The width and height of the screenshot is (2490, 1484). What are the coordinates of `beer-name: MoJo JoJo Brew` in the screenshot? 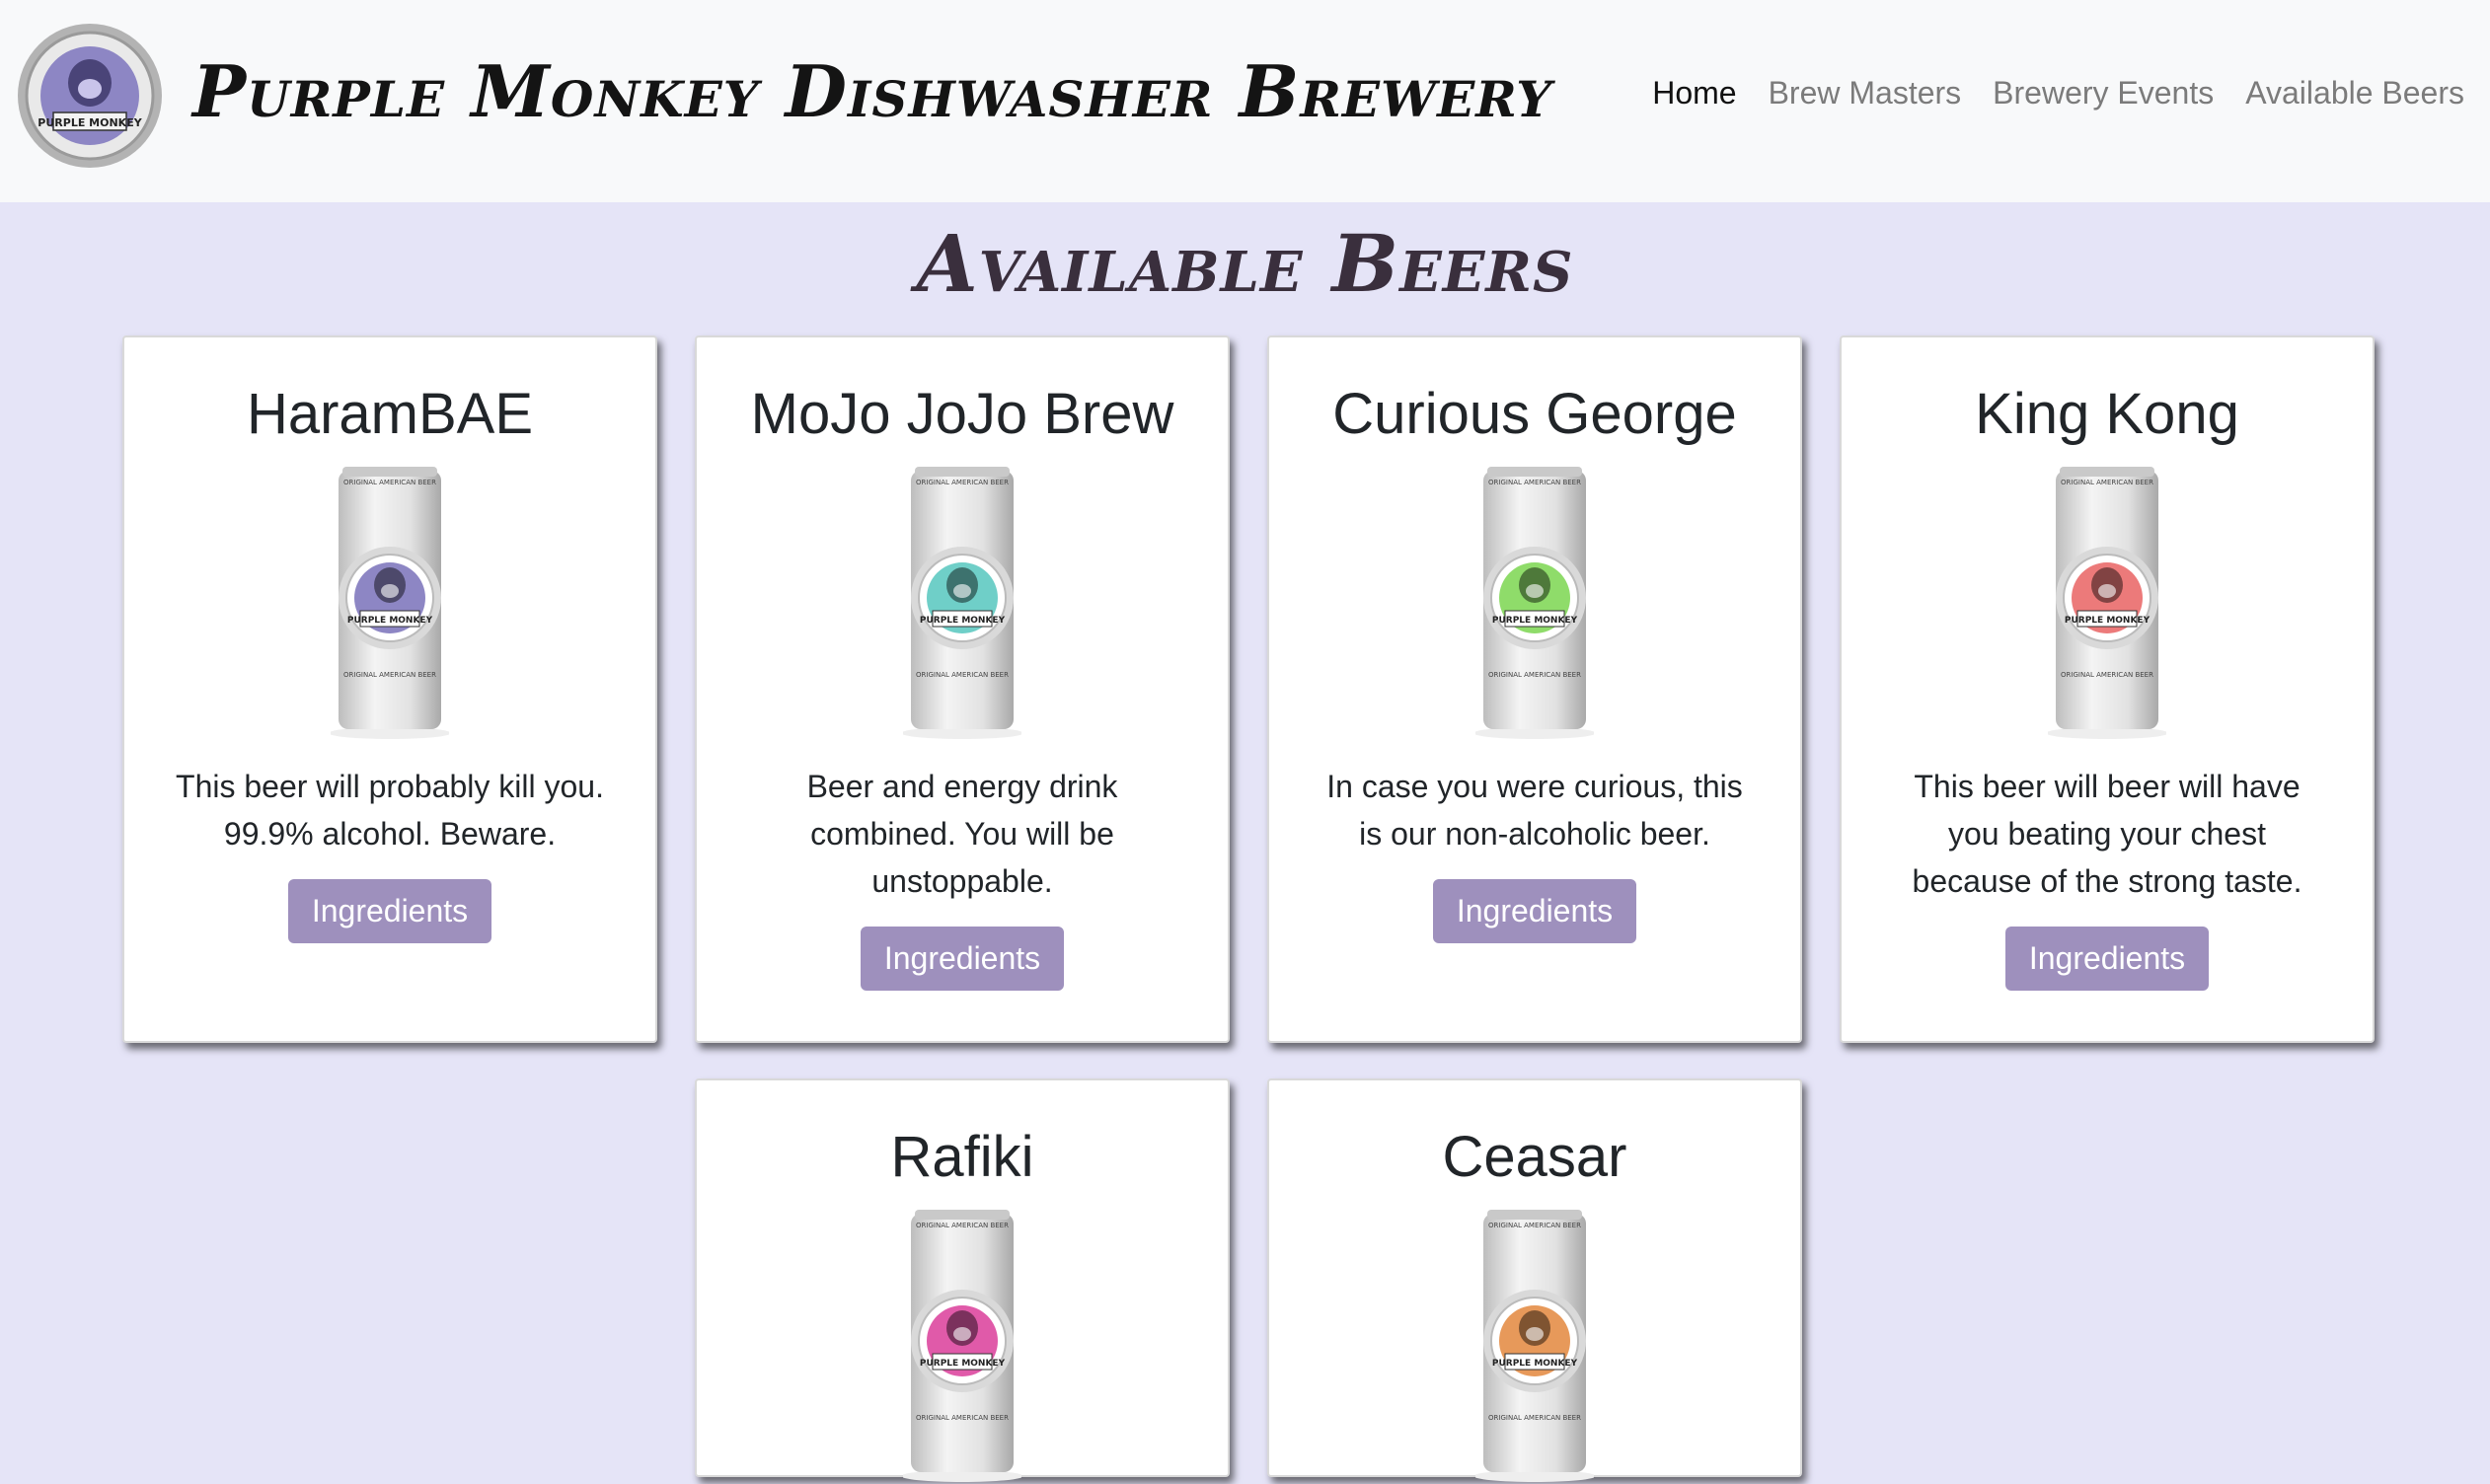 It's located at (962, 414).